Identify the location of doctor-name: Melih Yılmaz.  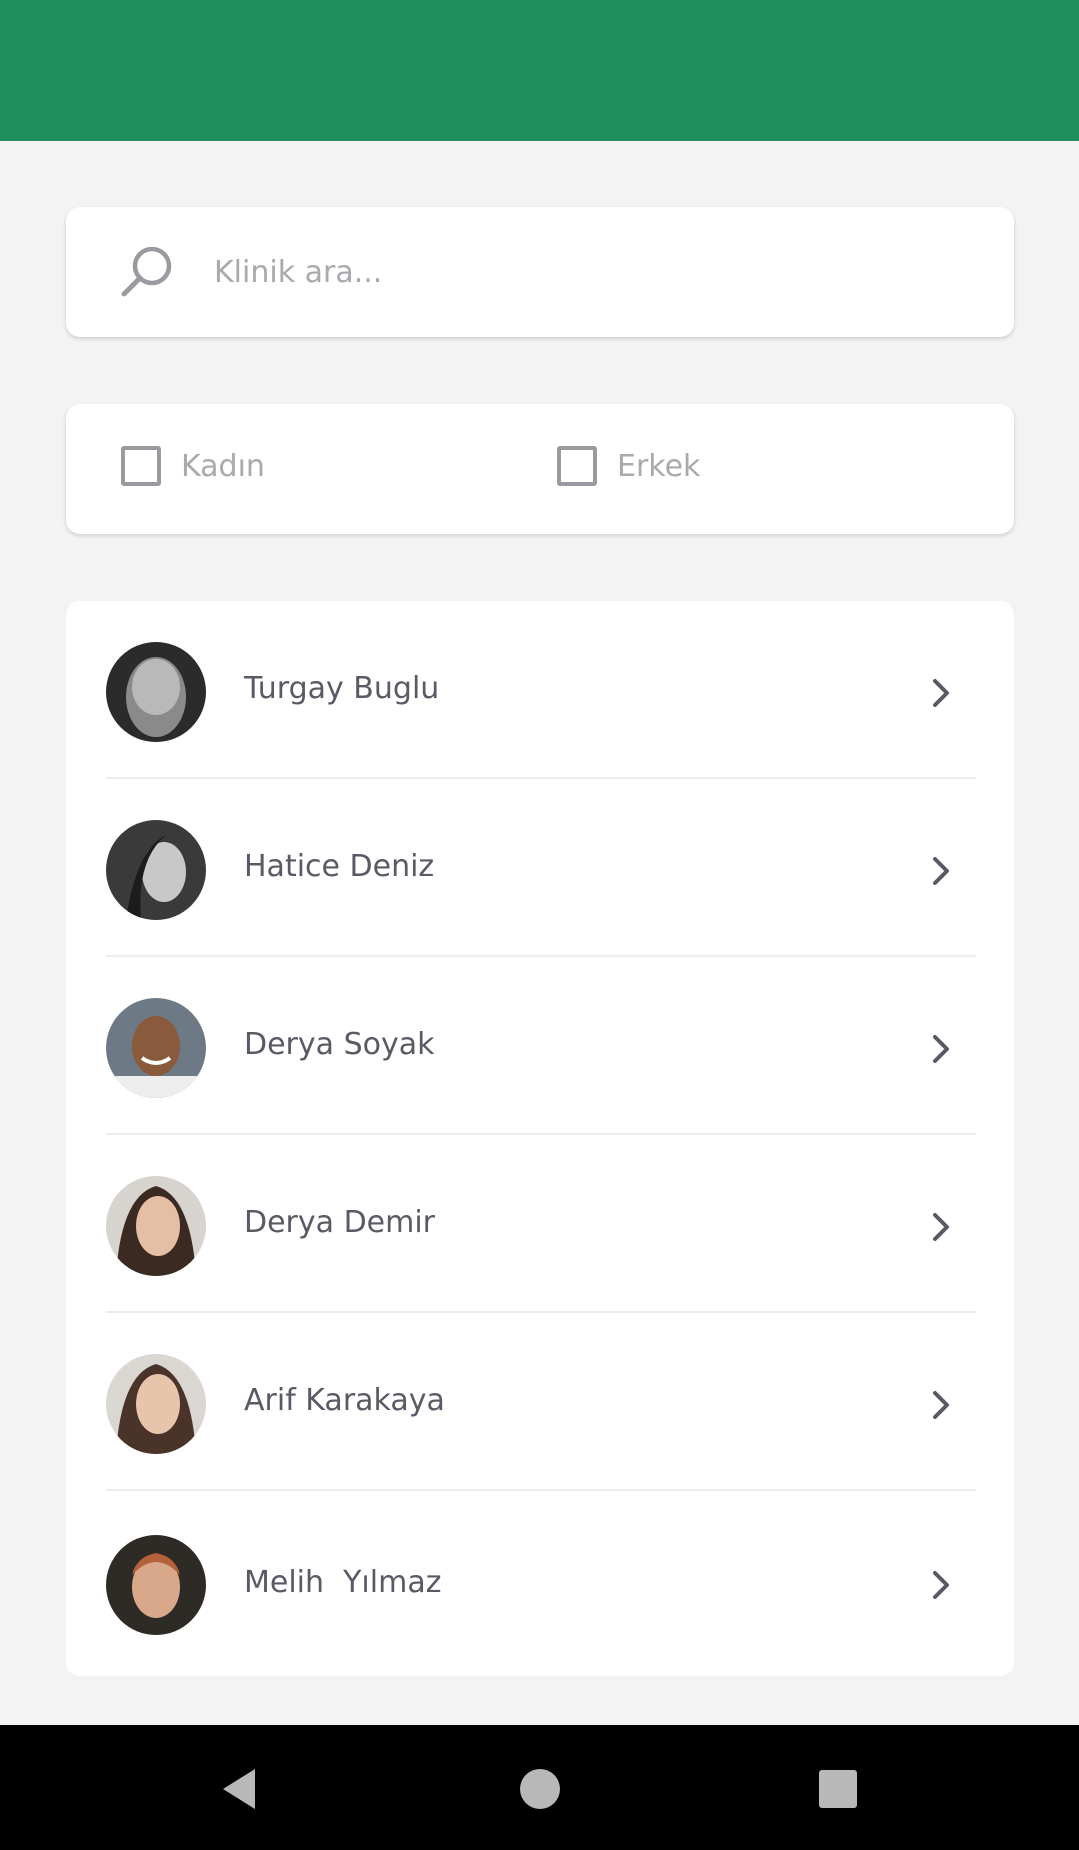
(343, 1582).